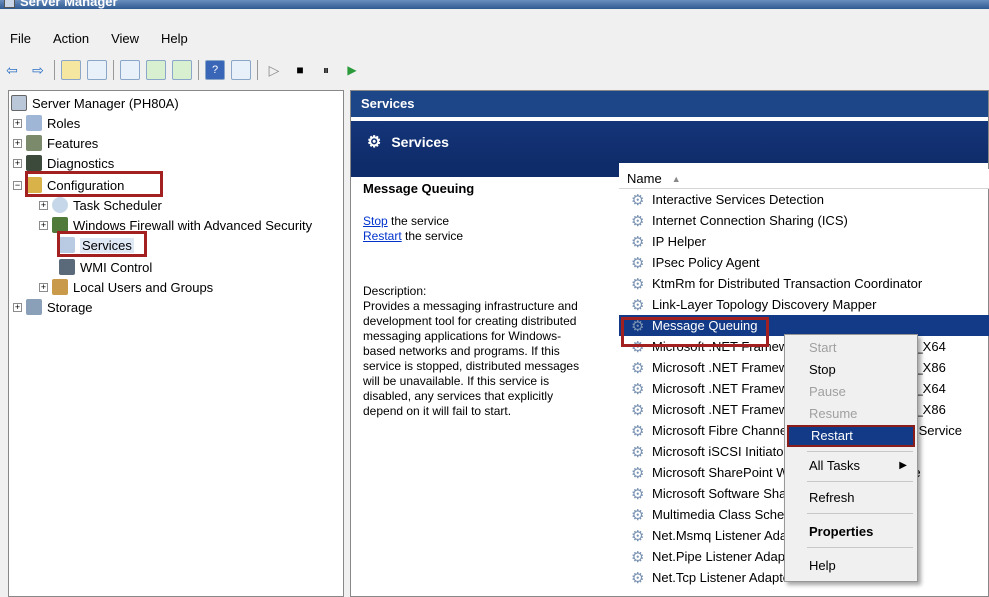 The image size is (989, 597). Describe the element at coordinates (851, 370) in the screenshot. I see `menu-item-stop: Stop` at that location.